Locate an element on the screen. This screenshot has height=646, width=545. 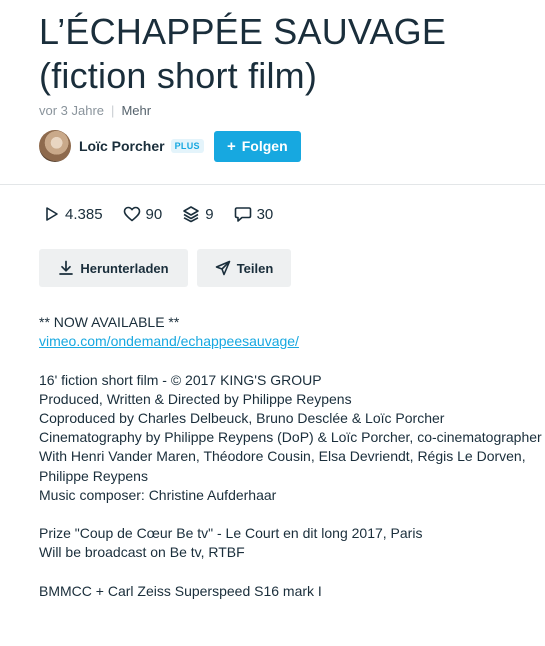
play-icon is located at coordinates (52, 214).